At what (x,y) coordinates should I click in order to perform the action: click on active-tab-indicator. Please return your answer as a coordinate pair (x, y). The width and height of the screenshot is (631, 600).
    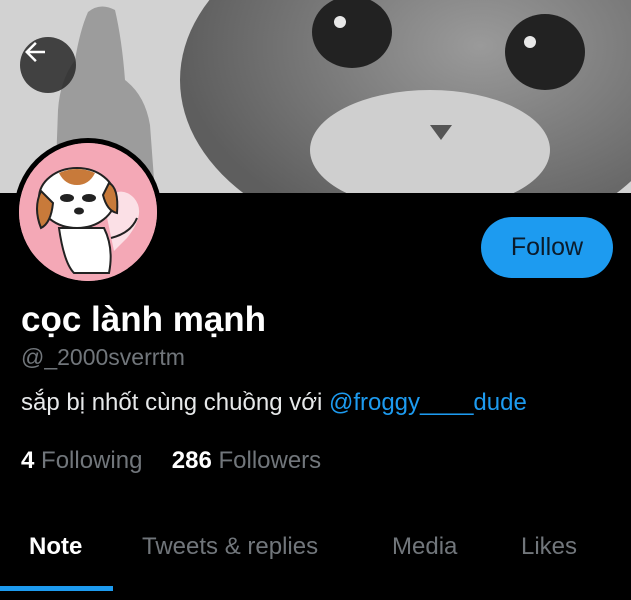
    Looking at the image, I should click on (56, 588).